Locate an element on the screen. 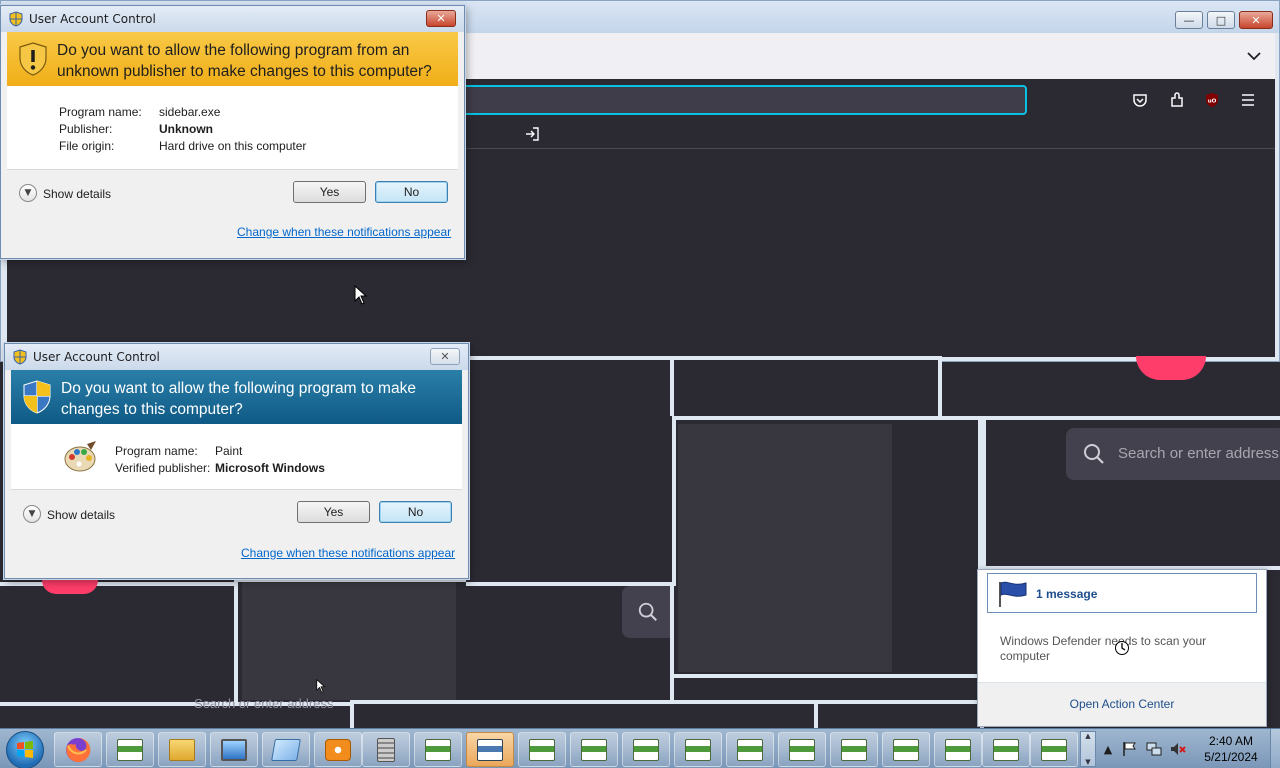 The width and height of the screenshot is (1280, 768). url-bar is located at coordinates (737, 100).